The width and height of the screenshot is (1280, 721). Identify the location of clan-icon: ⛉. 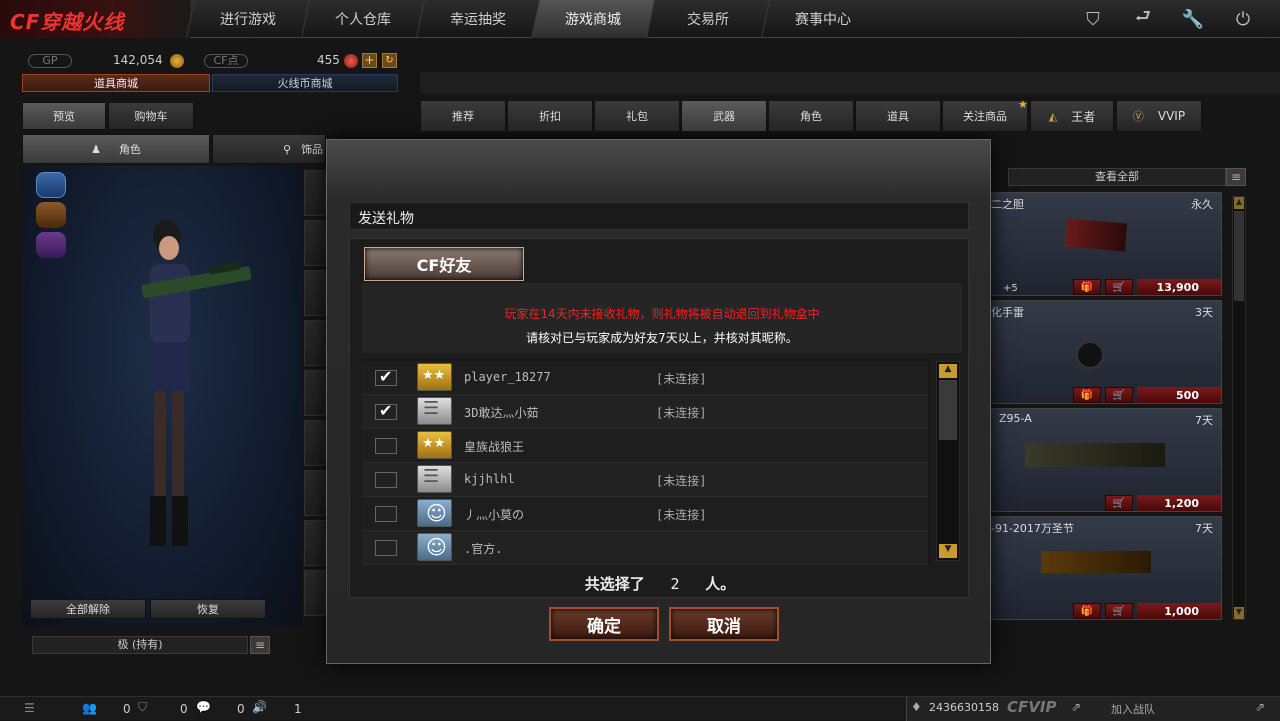
(142, 707).